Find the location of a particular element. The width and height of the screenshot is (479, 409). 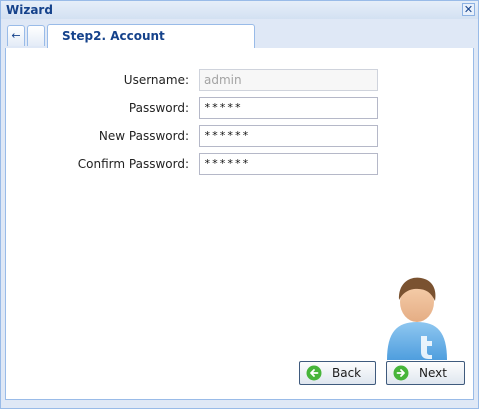

password-field: ***** is located at coordinates (288, 108).